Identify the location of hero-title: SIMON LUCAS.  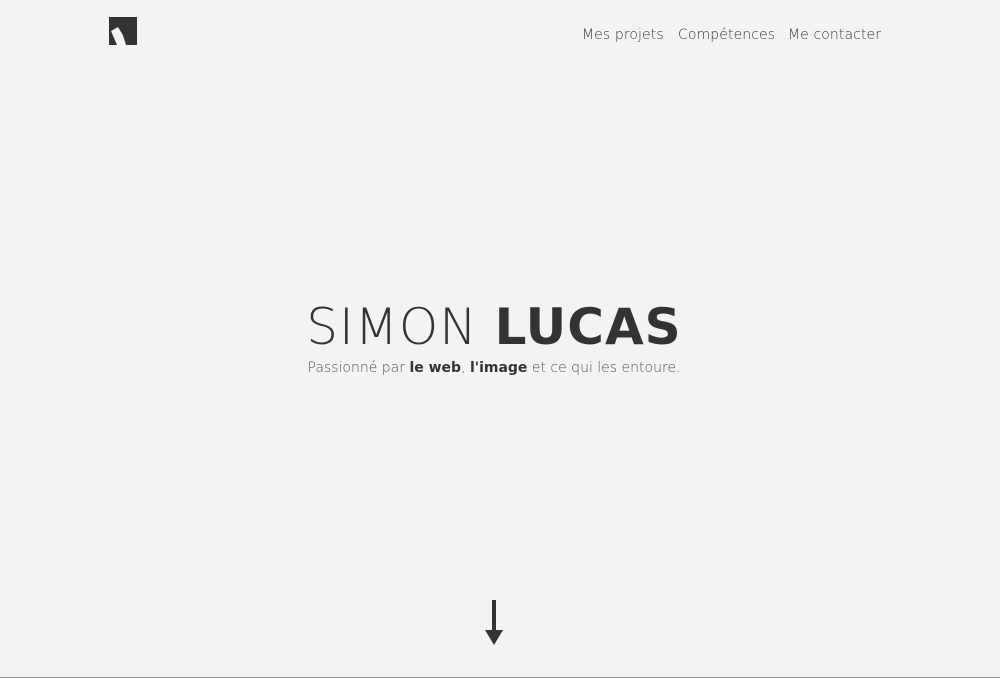
(497, 327).